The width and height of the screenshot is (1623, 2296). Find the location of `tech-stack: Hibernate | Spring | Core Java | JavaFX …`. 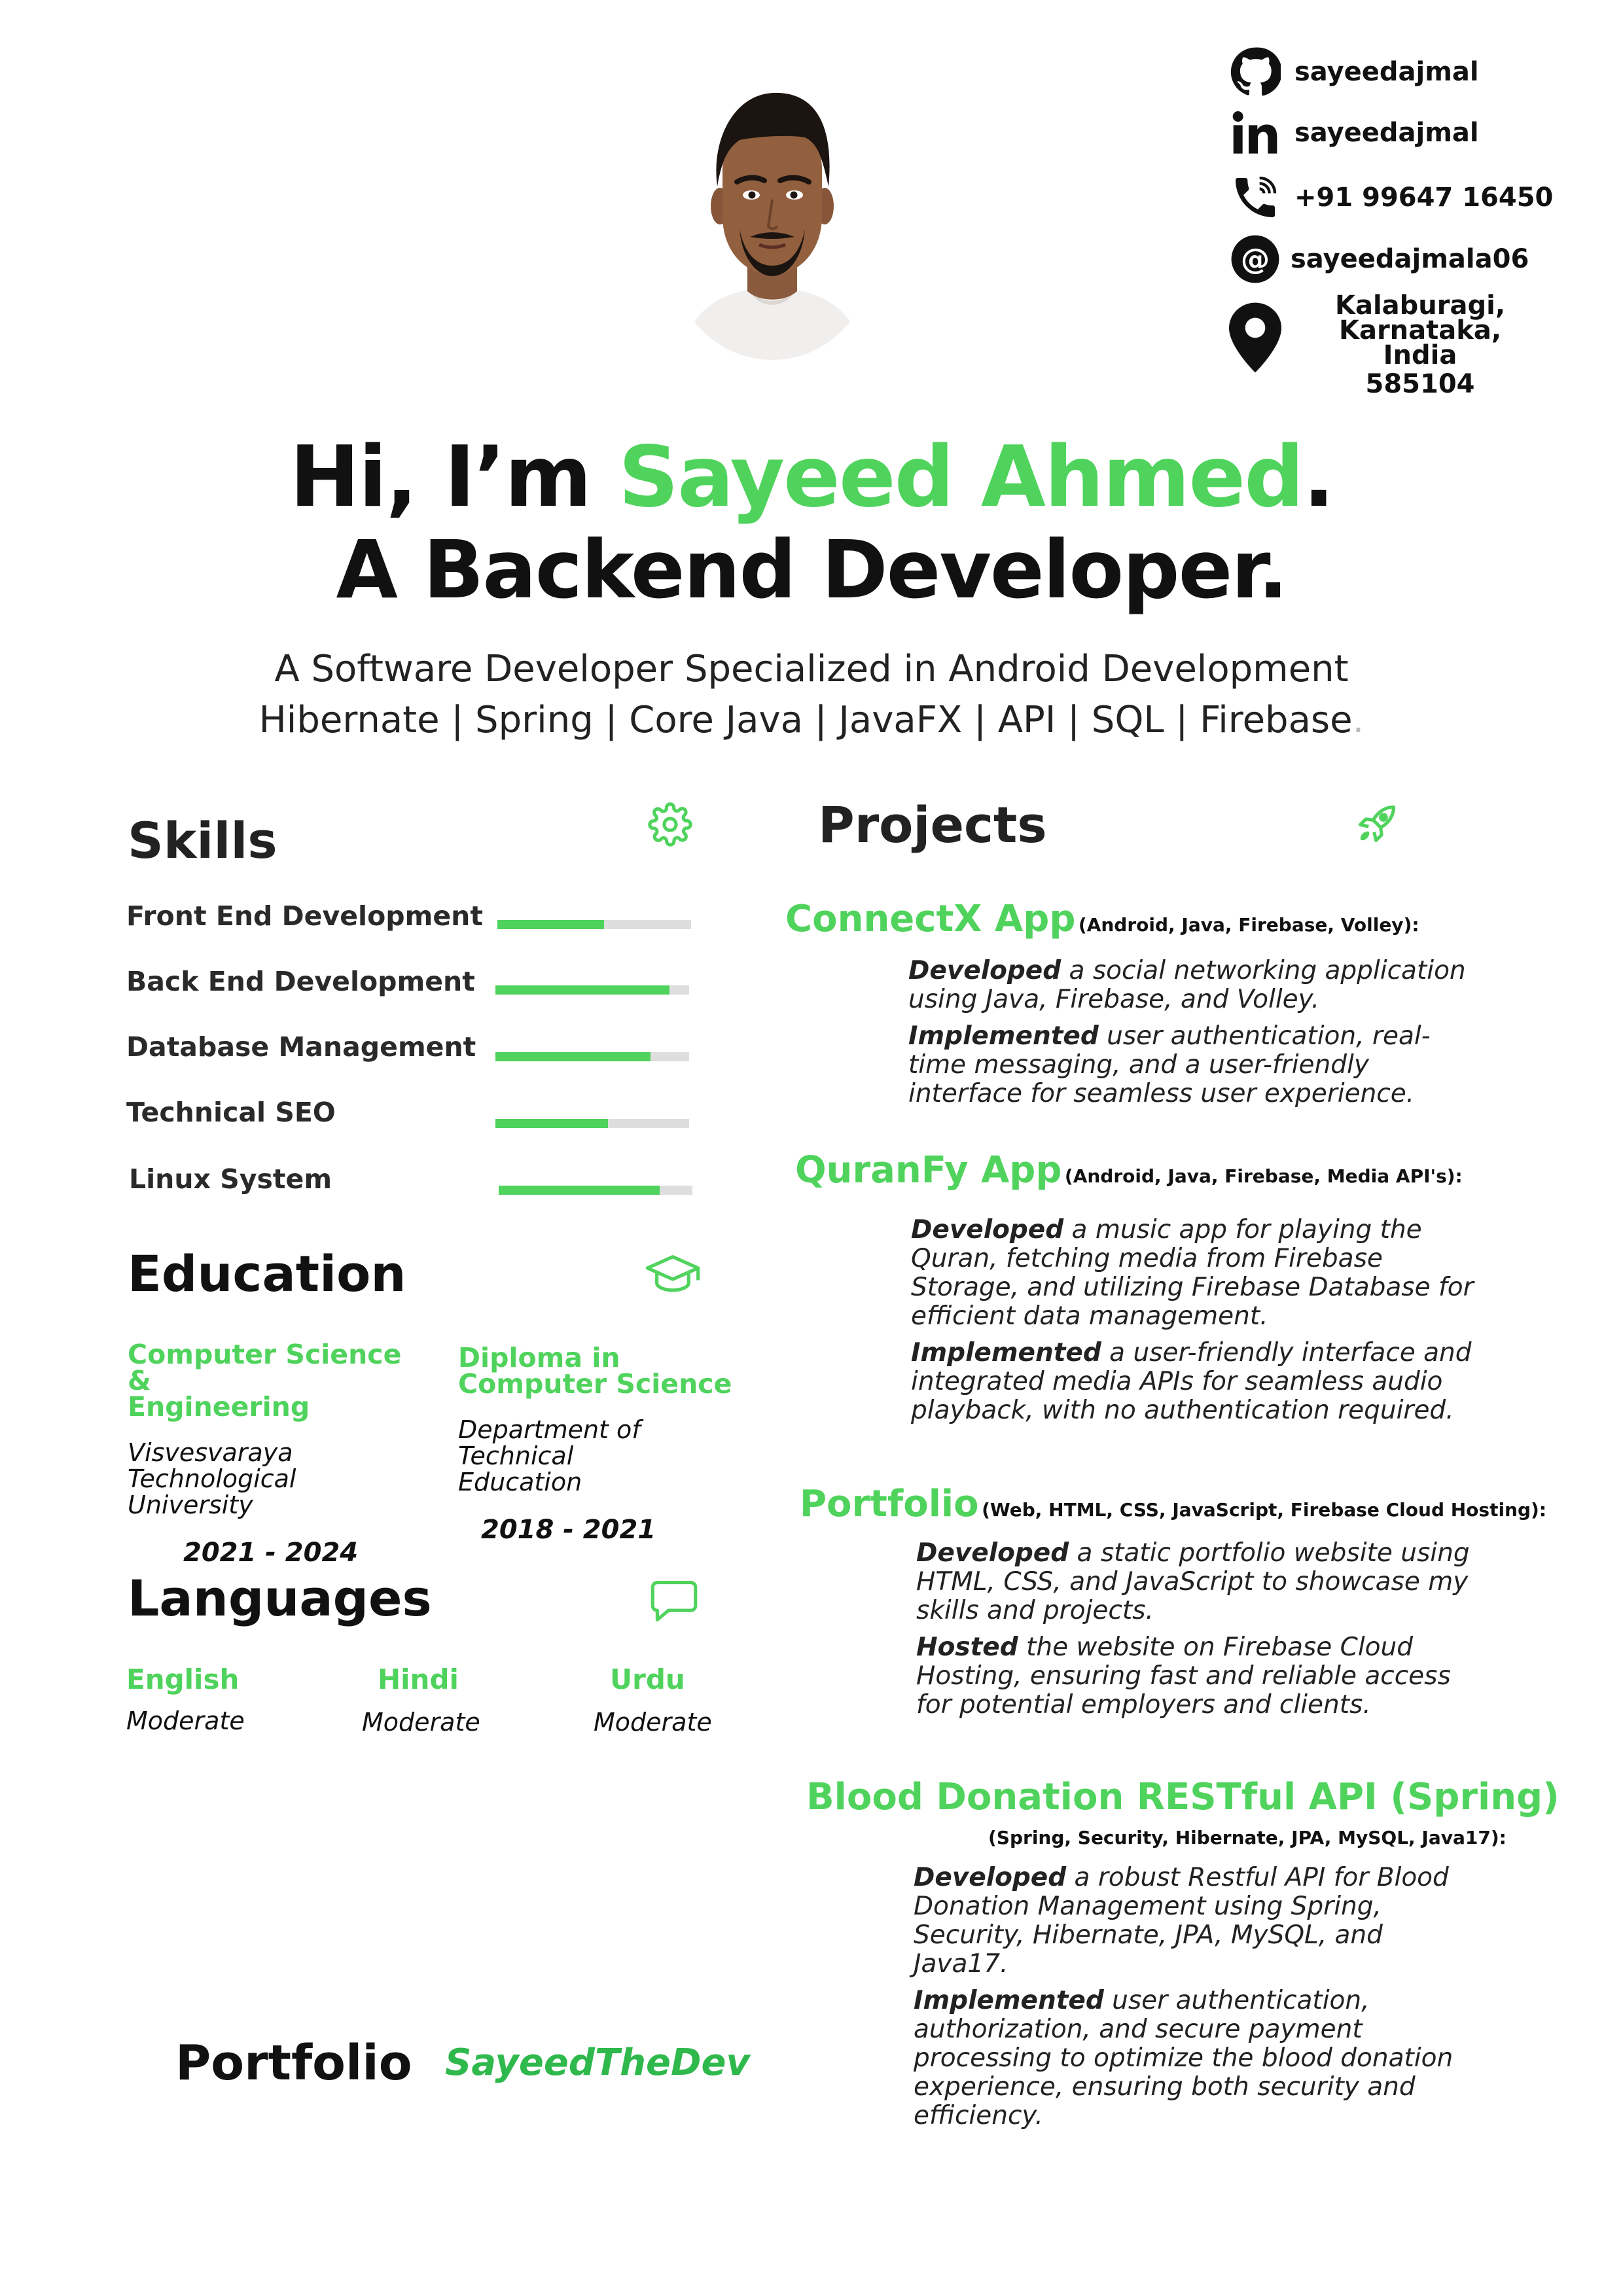

tech-stack: Hibernate | Spring | Core Java | JavaFX … is located at coordinates (806, 720).